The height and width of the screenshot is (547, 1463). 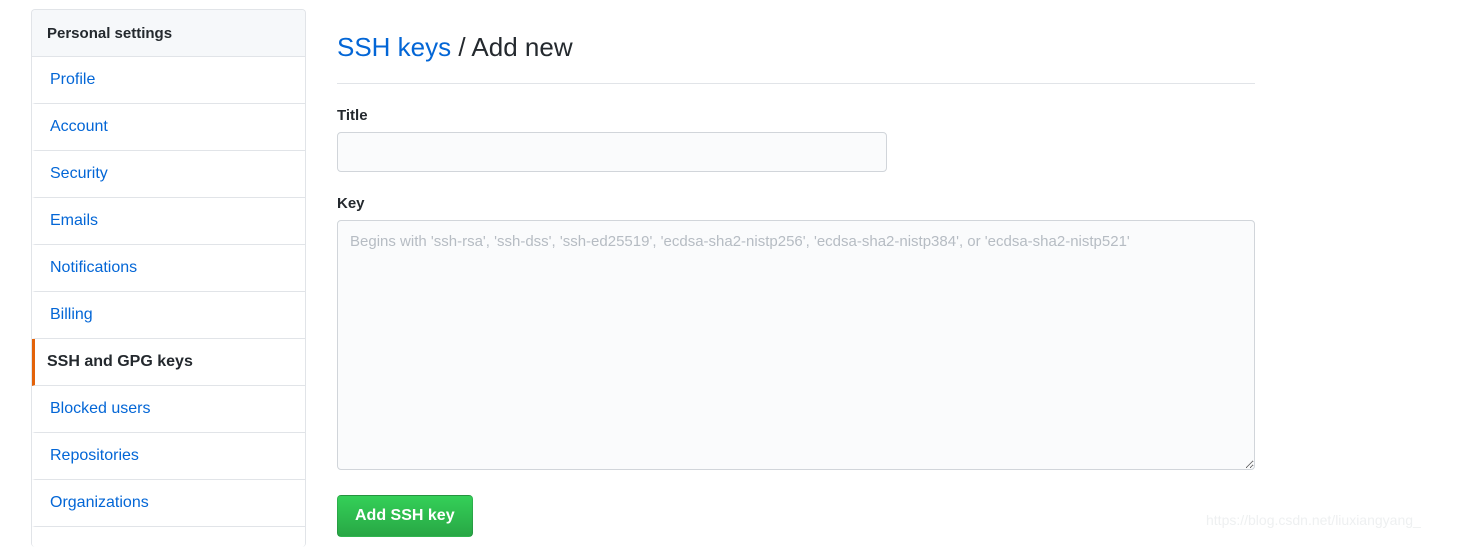 What do you see at coordinates (79, 173) in the screenshot?
I see `sidebar-item-label: Security` at bounding box center [79, 173].